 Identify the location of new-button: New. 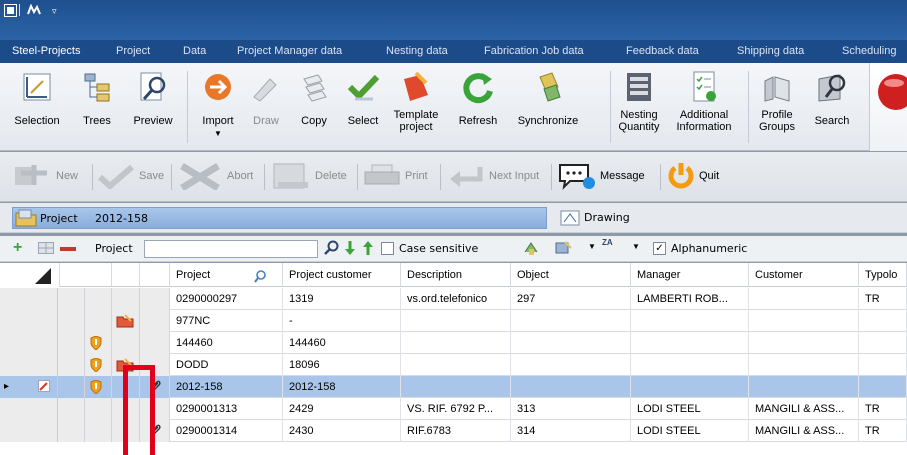
(45, 176).